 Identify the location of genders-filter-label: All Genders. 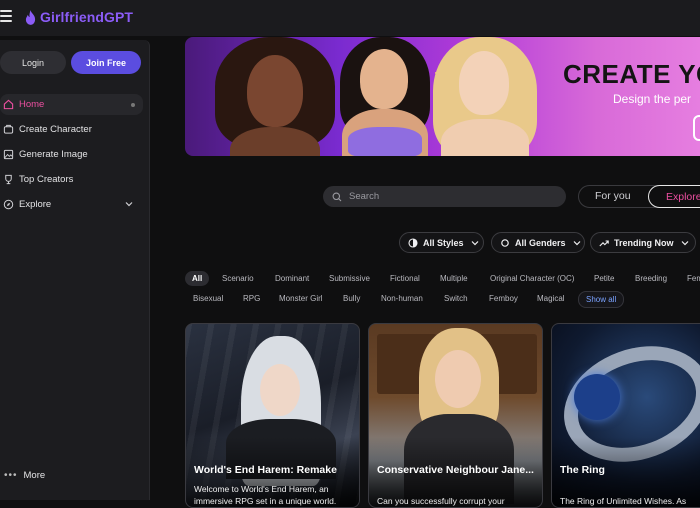
(540, 242).